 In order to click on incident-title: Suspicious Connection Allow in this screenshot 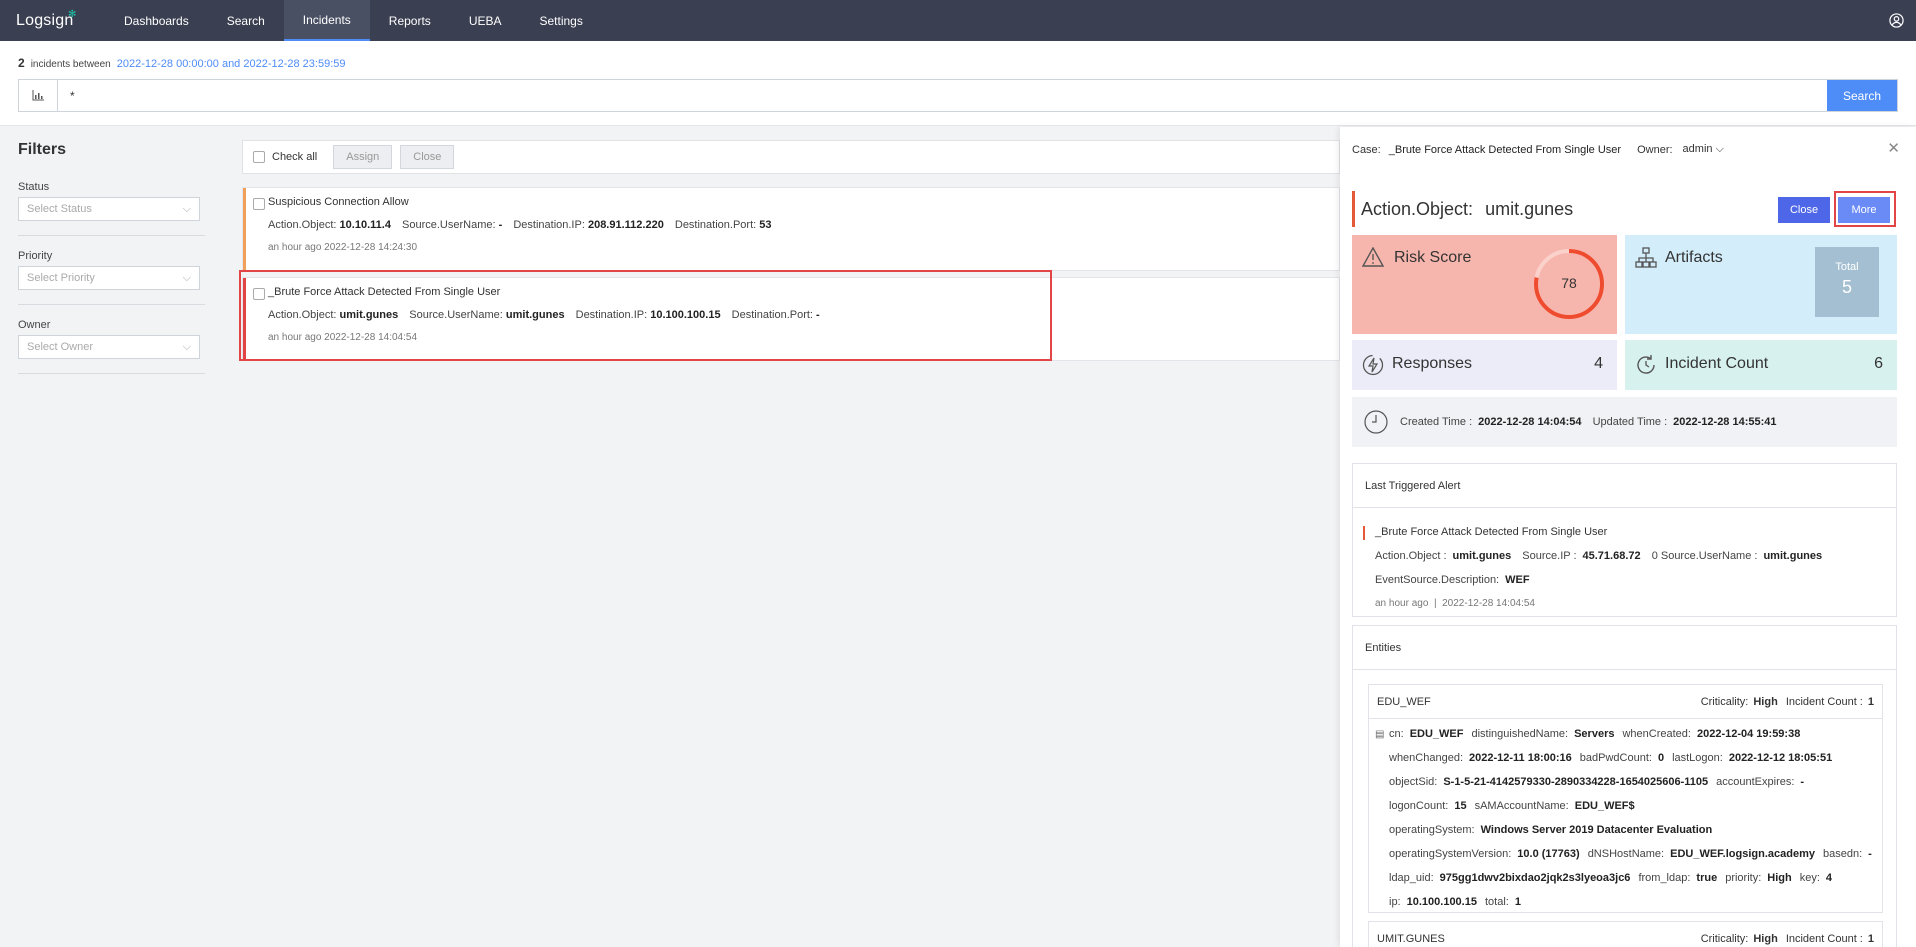, I will do `click(798, 202)`.